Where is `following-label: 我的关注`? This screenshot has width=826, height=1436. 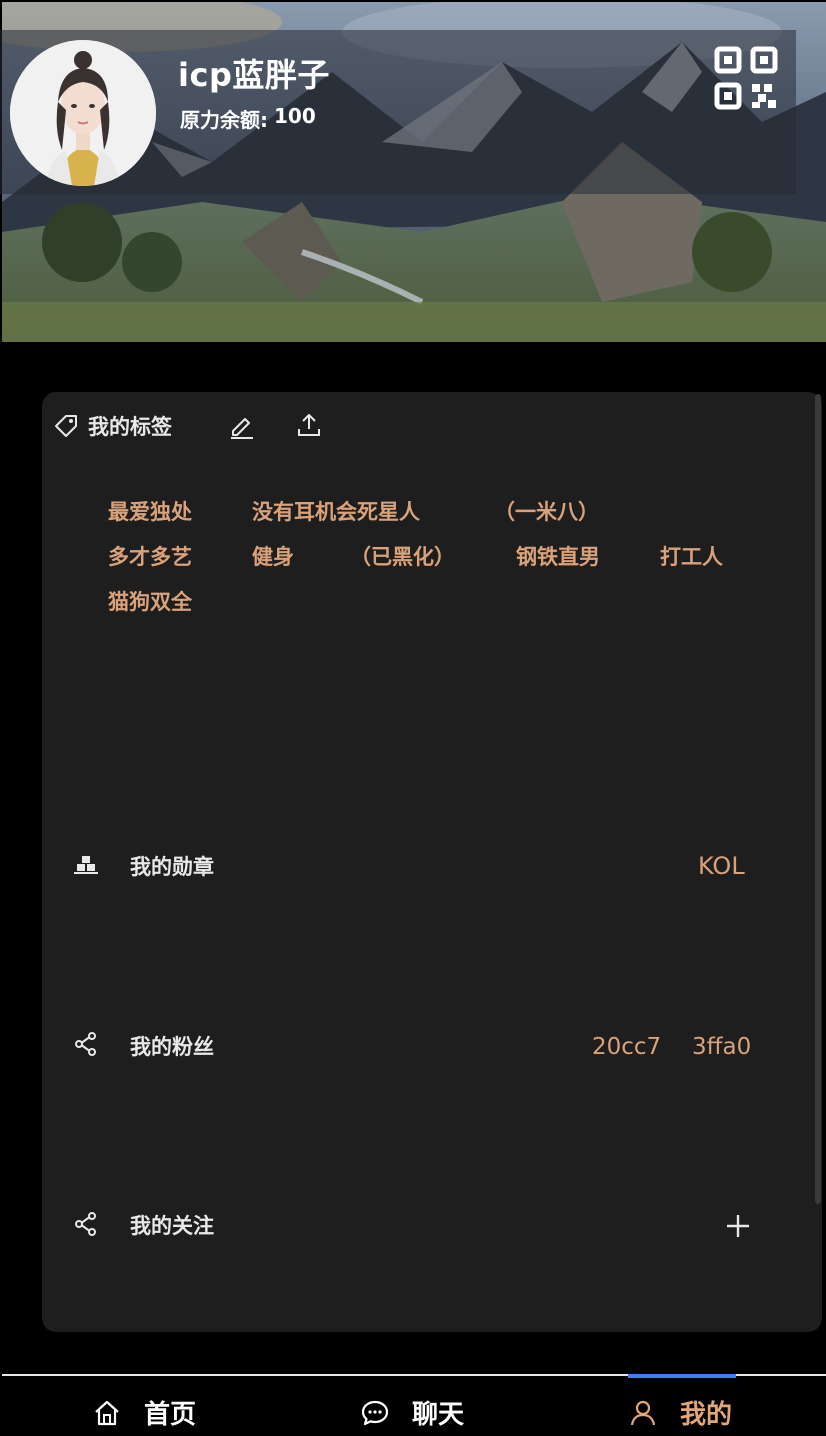 following-label: 我的关注 is located at coordinates (172, 1226).